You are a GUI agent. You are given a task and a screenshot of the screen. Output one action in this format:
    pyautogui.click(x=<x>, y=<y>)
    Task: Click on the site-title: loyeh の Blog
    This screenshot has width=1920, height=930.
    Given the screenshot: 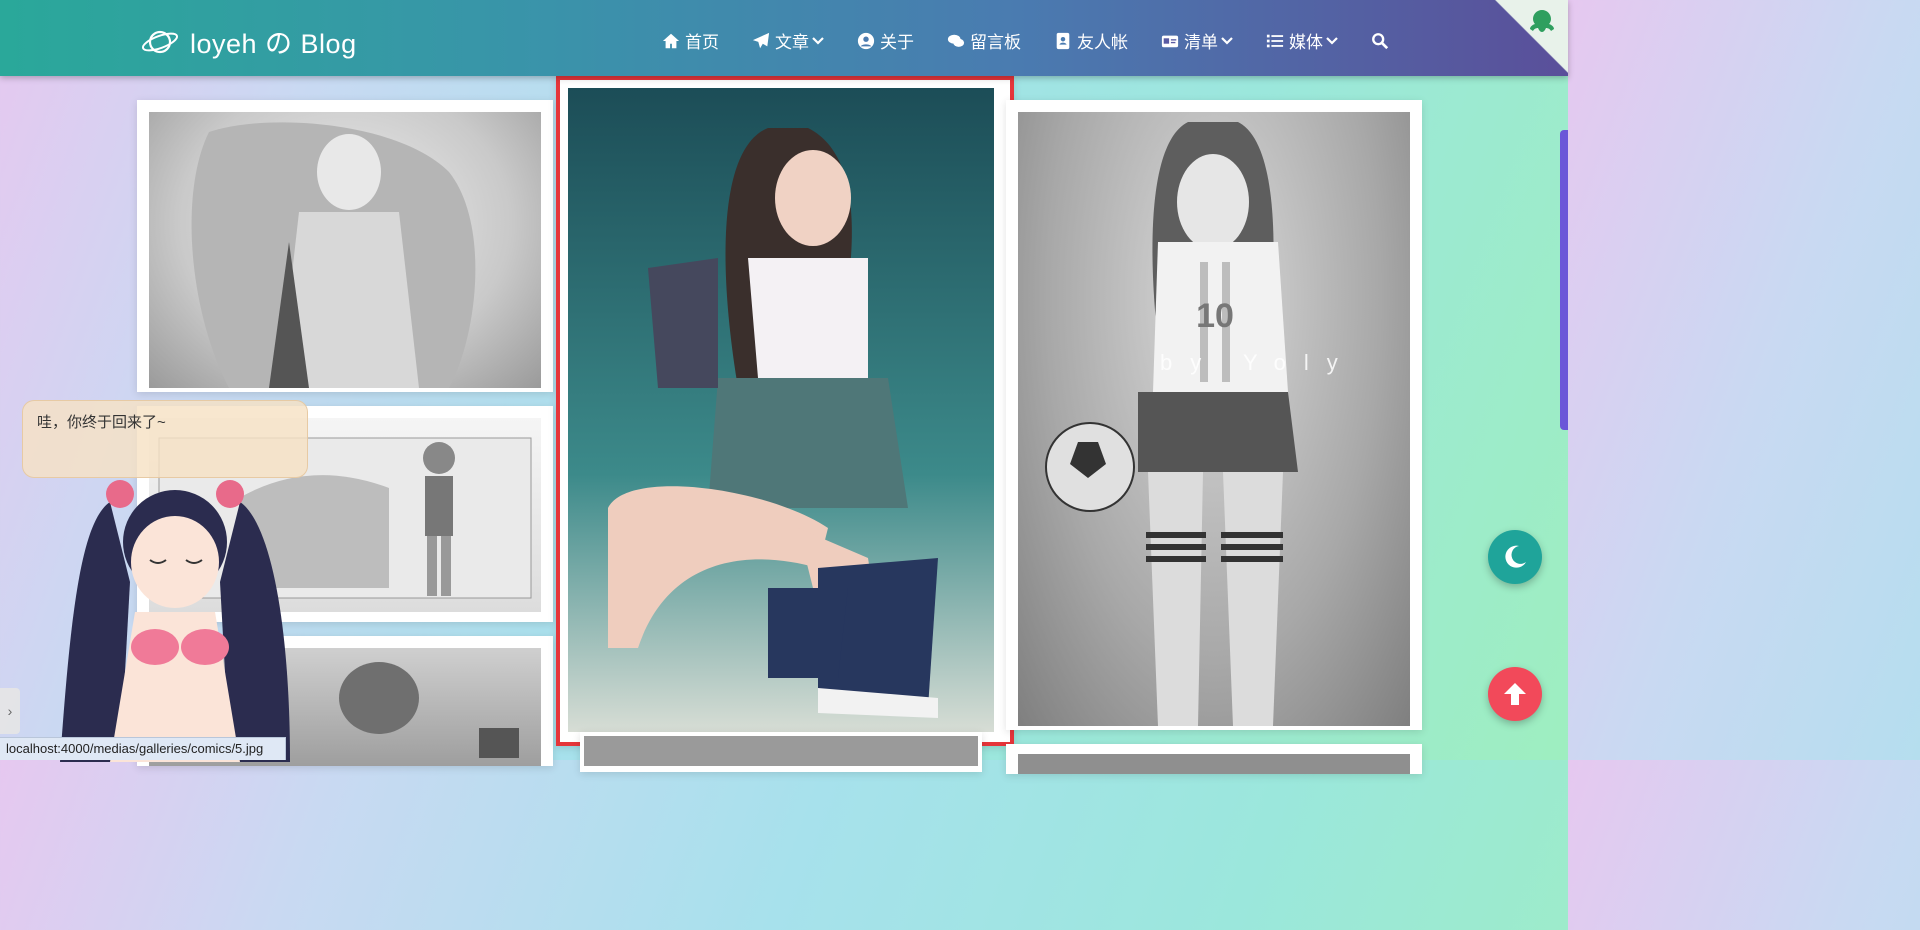 What is the action you would take?
    pyautogui.click(x=273, y=44)
    